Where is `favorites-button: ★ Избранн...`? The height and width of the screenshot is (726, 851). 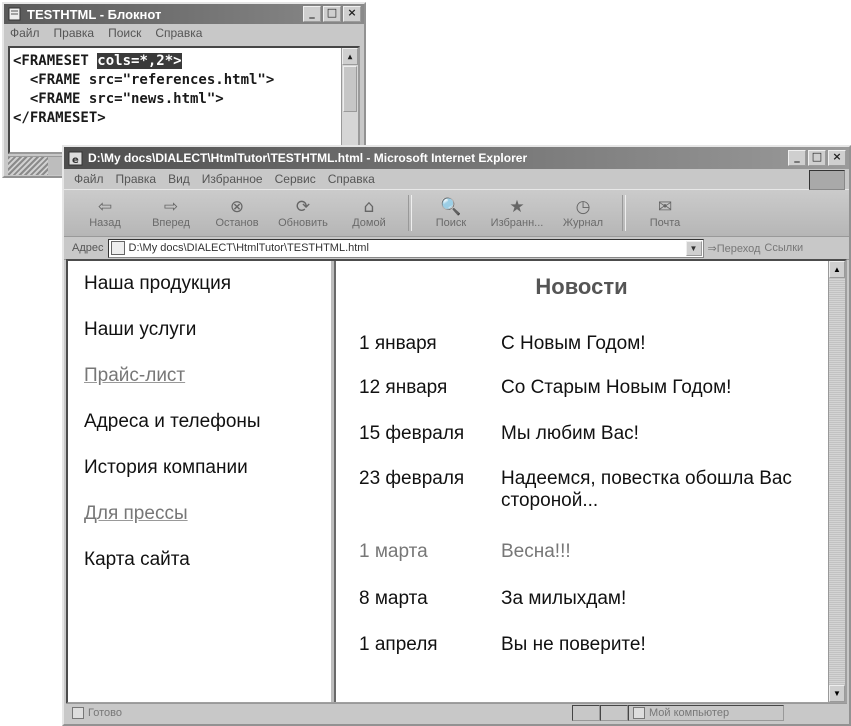
favorites-button: ★ Избранн... is located at coordinates (517, 213).